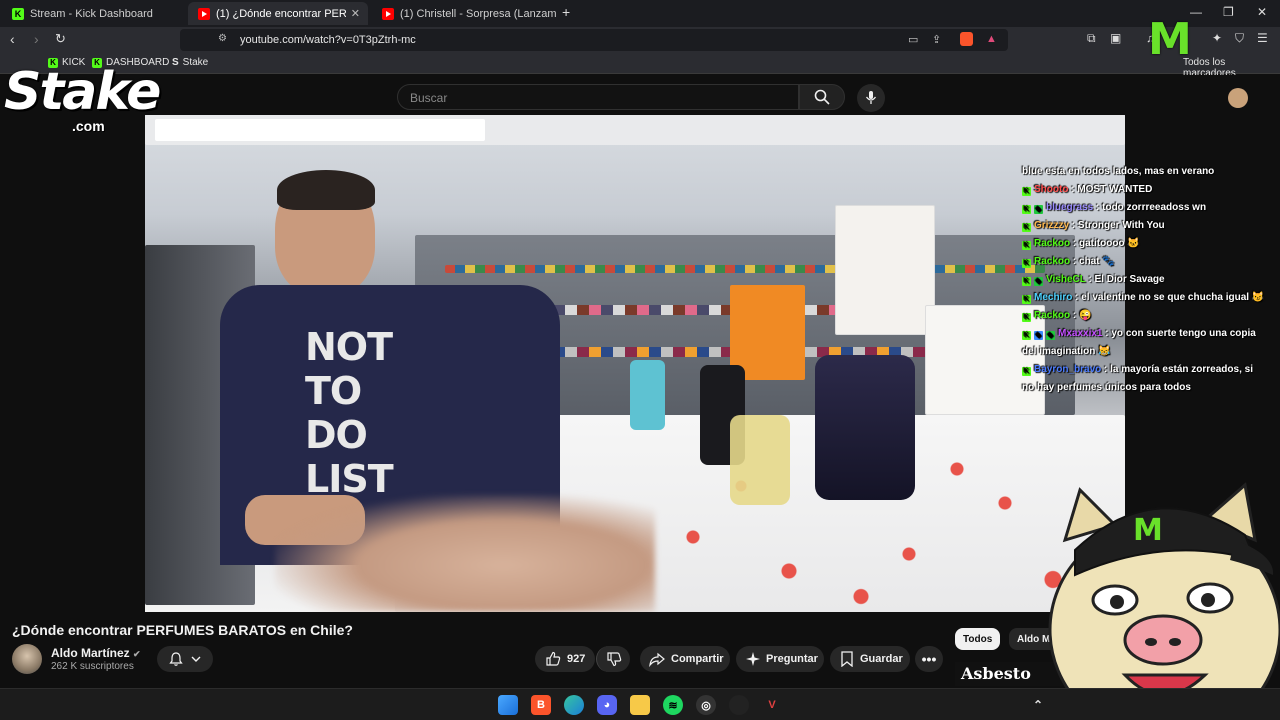 This screenshot has width=1280, height=720. Describe the element at coordinates (613, 659) in the screenshot. I see `dislike-button` at that location.